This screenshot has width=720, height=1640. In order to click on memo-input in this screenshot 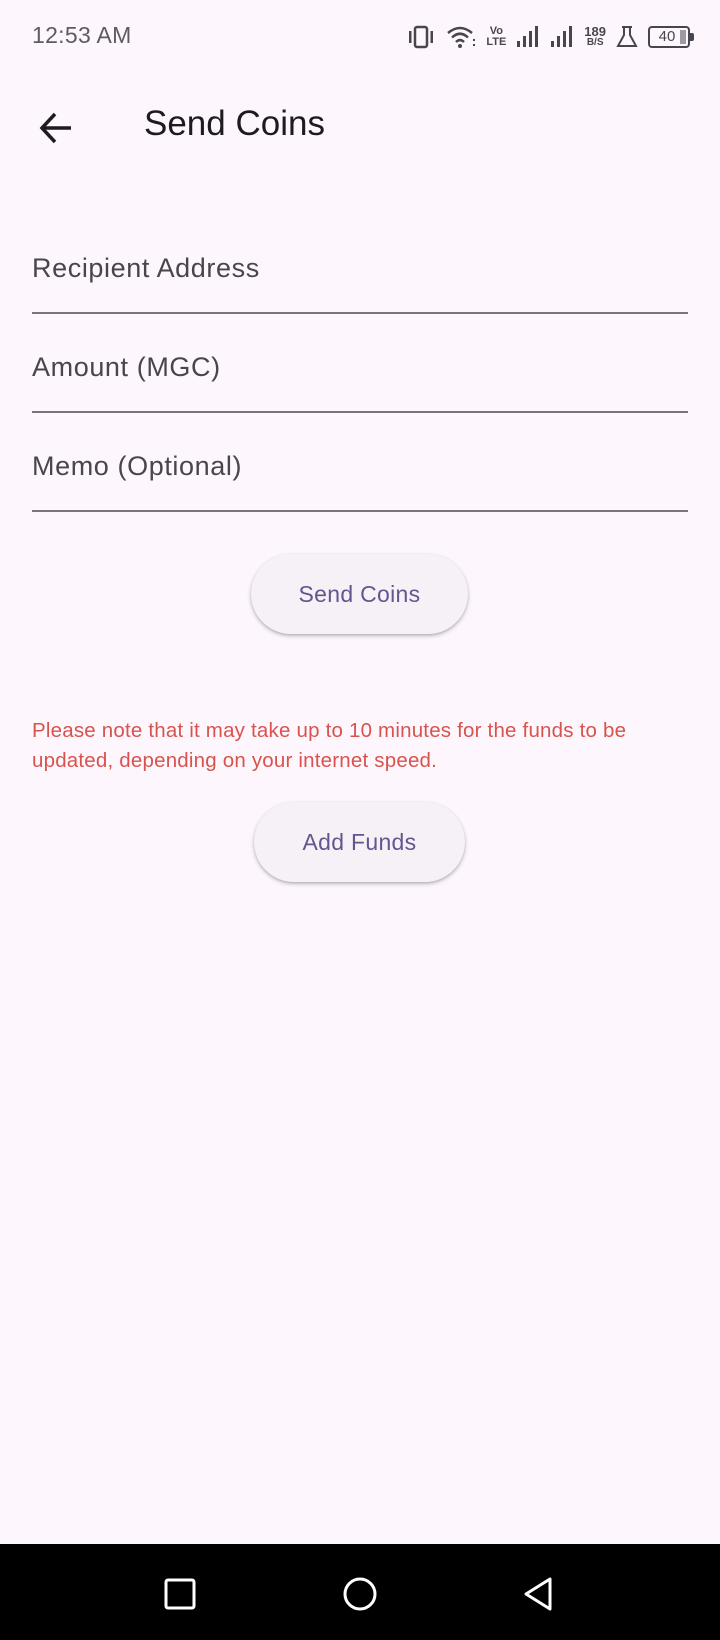, I will do `click(360, 466)`.